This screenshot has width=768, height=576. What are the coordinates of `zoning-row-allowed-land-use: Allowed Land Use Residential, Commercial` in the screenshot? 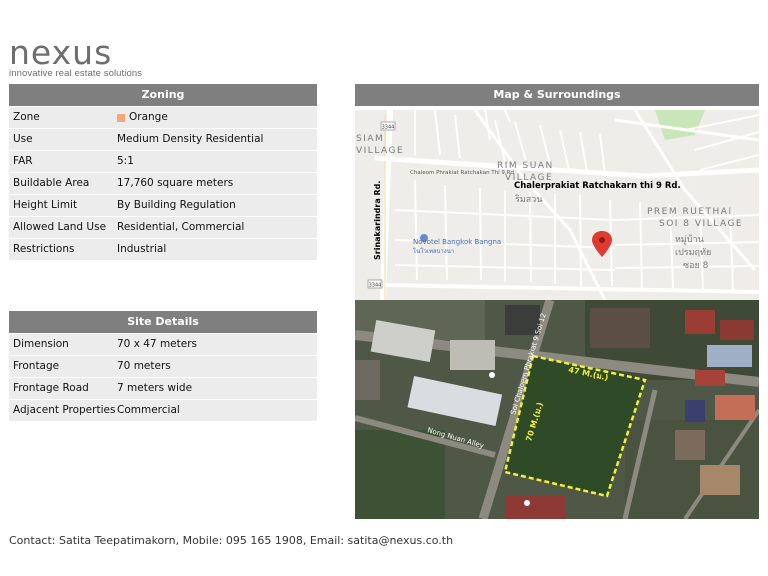 It's located at (163, 228).